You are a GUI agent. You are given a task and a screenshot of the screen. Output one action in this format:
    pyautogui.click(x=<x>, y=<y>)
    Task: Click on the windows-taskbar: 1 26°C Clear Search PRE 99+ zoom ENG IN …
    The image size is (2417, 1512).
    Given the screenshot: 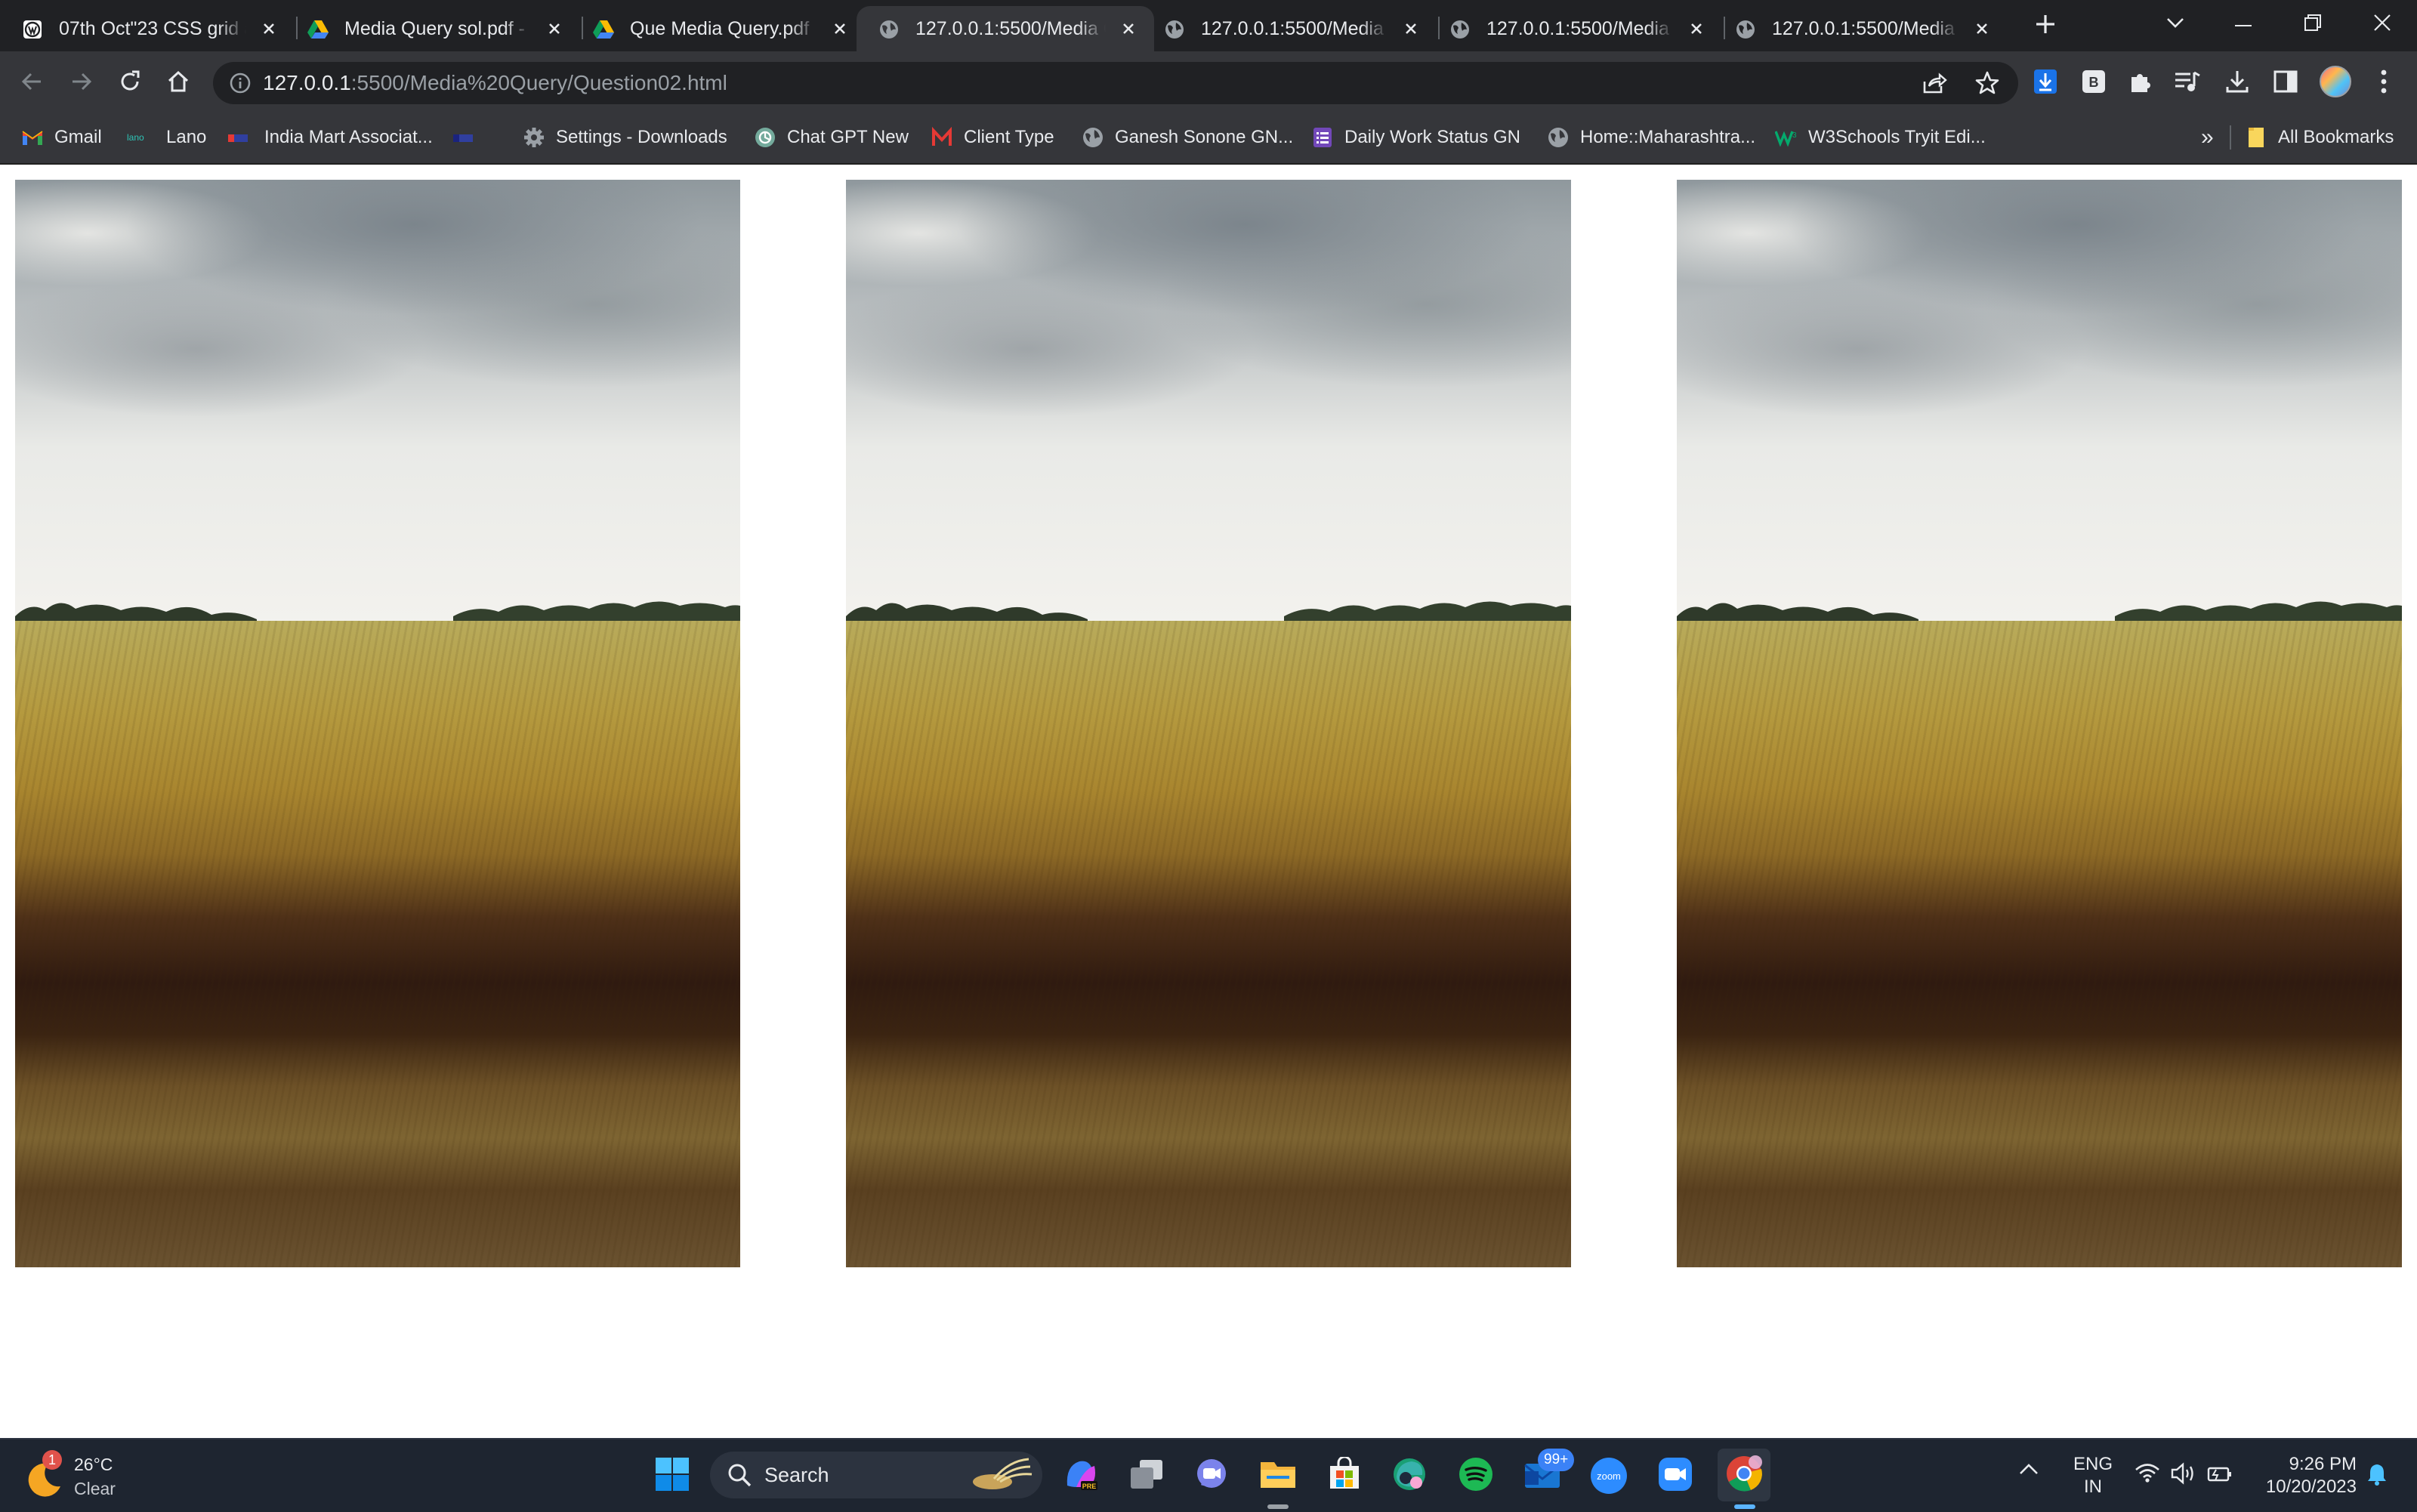 What is the action you would take?
    pyautogui.click(x=1208, y=1475)
    